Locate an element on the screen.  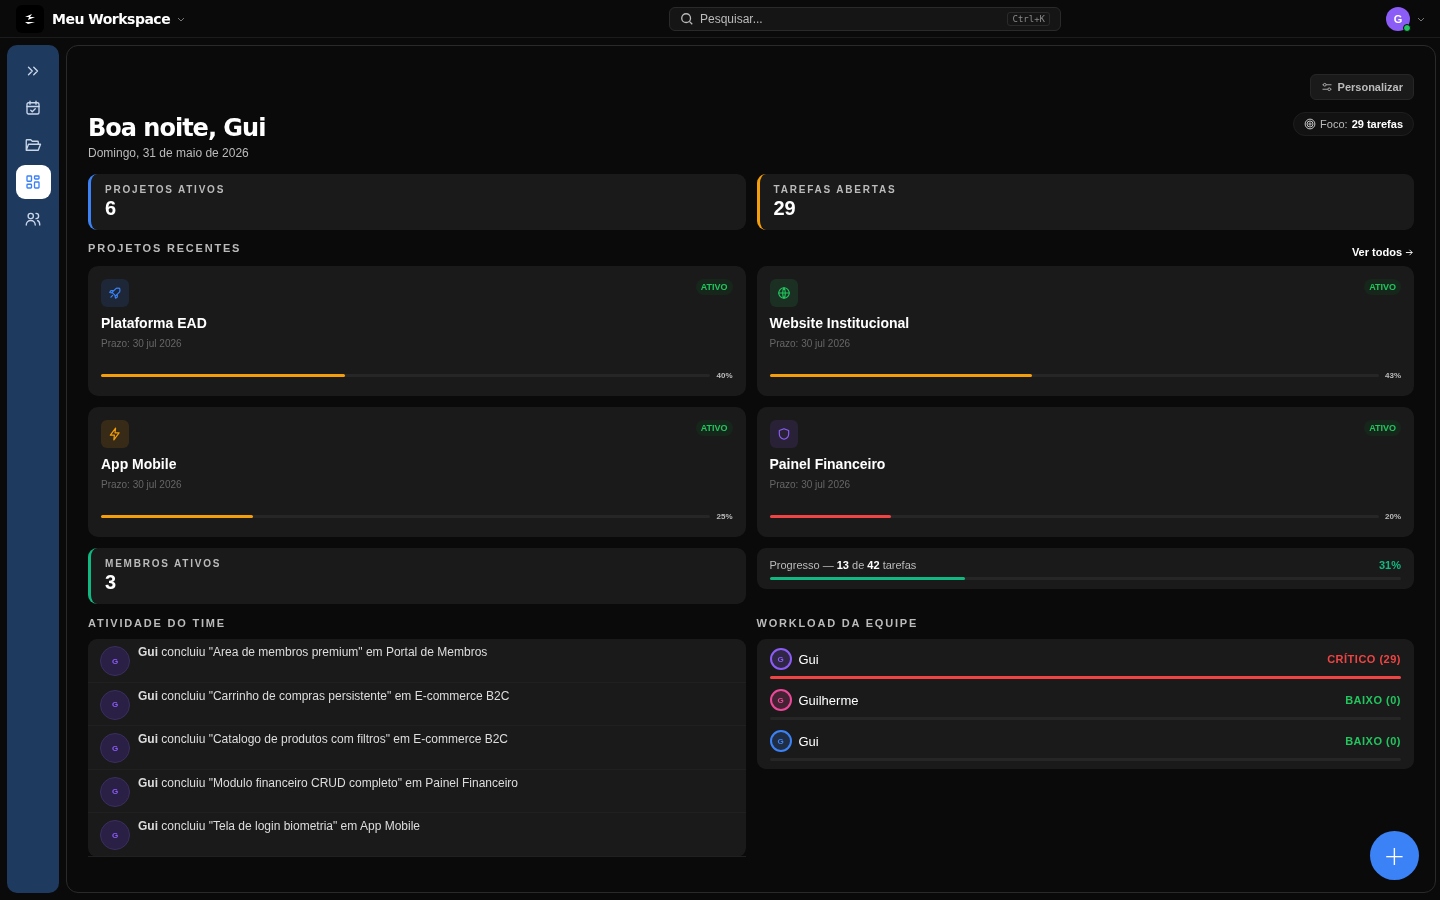
focus-label: Foco: is located at coordinates (1334, 124).